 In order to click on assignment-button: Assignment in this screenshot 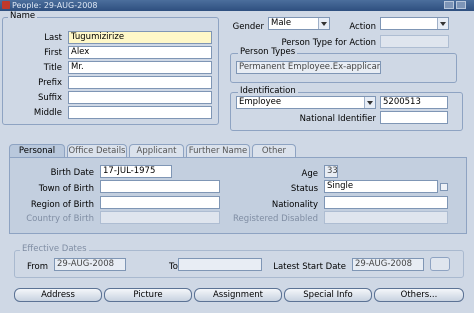, I will do `click(238, 295)`.